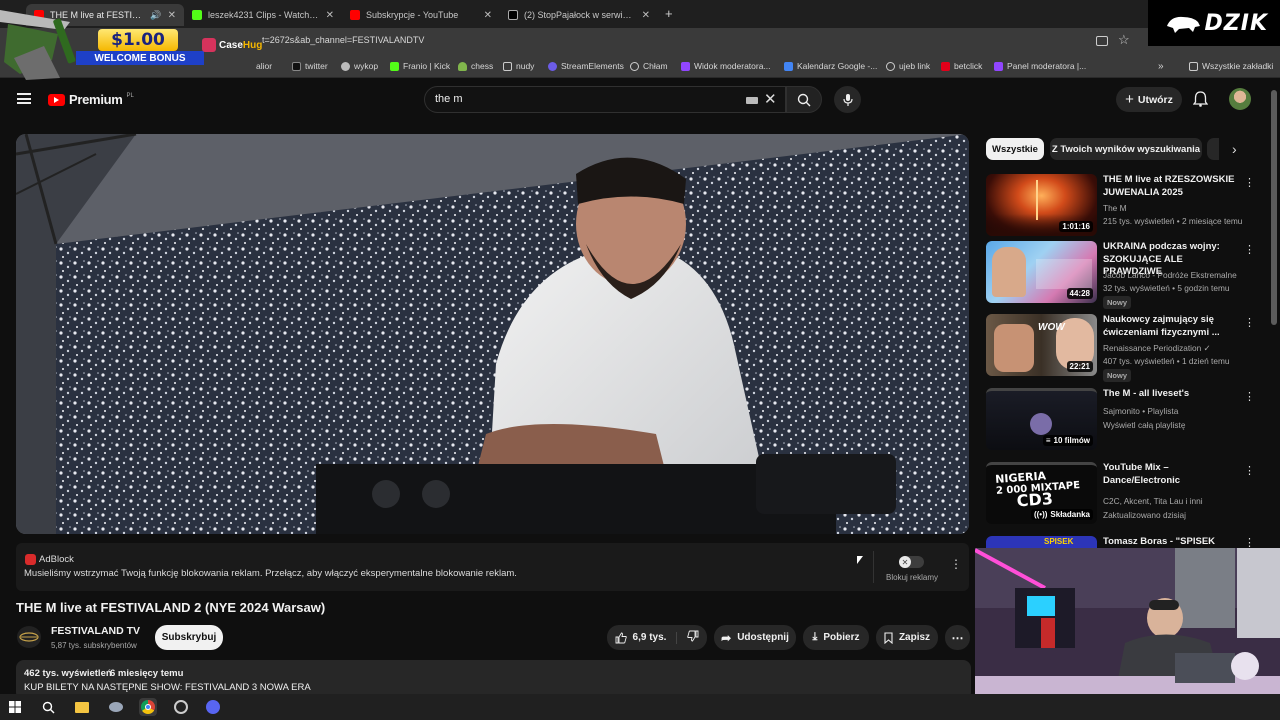 The image size is (1280, 720). What do you see at coordinates (669, 13) in the screenshot?
I see `new-tab-button: +` at bounding box center [669, 13].